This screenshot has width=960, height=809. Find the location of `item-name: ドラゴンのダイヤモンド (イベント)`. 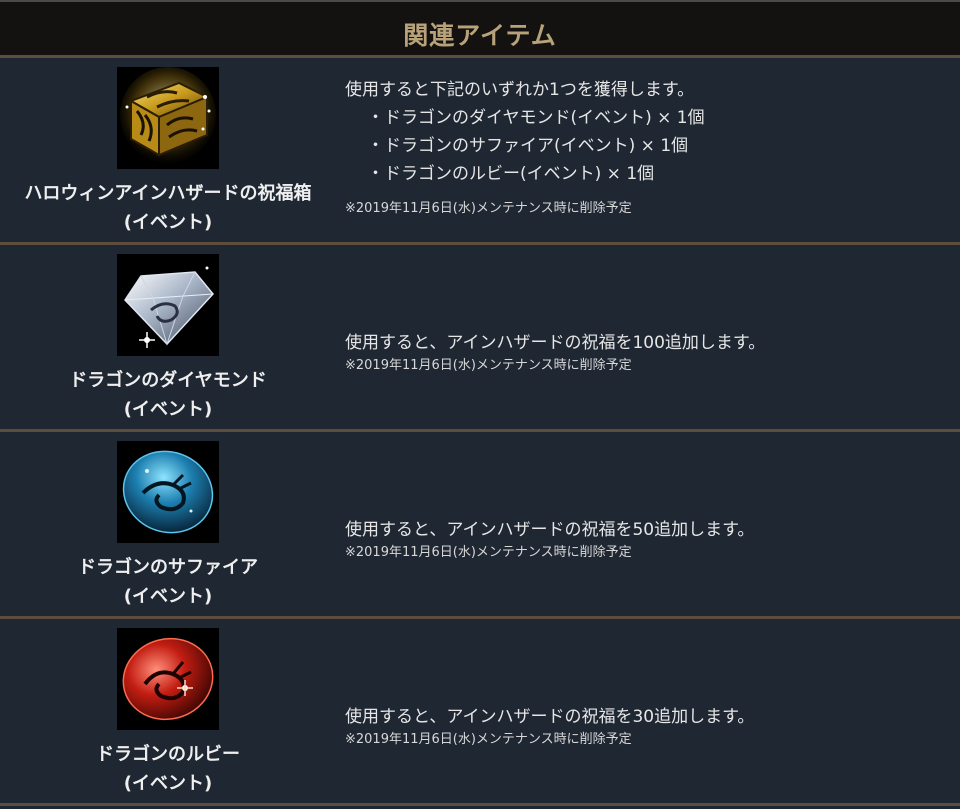

item-name: ドラゴンのダイヤモンド (イベント) is located at coordinates (168, 395).